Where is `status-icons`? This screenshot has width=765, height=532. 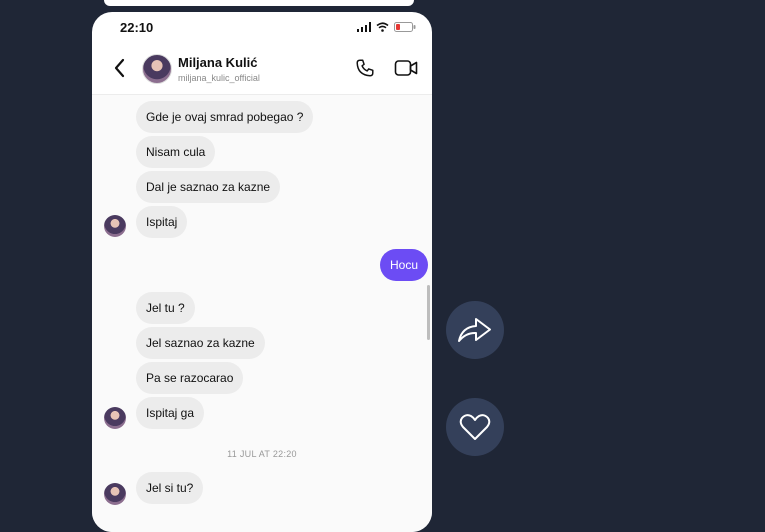
status-icons is located at coordinates (386, 27).